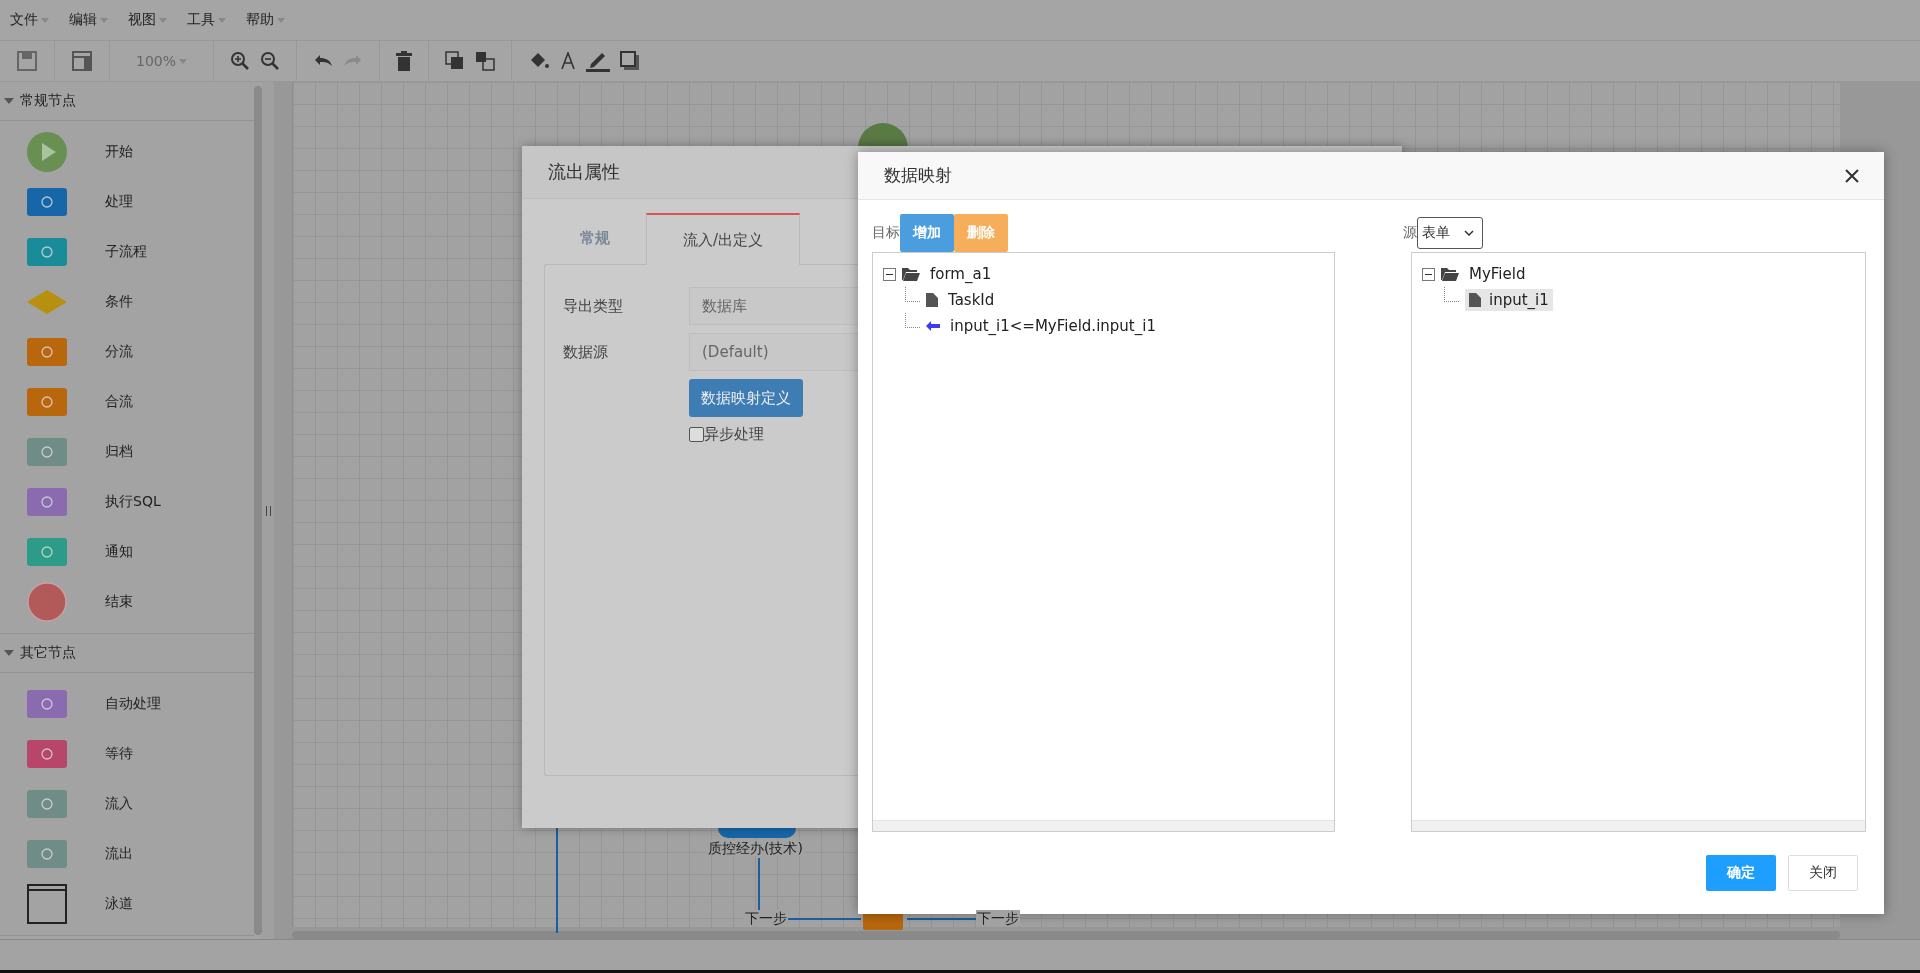 The height and width of the screenshot is (973, 1920). What do you see at coordinates (696, 434) in the screenshot?
I see `checkbox` at bounding box center [696, 434].